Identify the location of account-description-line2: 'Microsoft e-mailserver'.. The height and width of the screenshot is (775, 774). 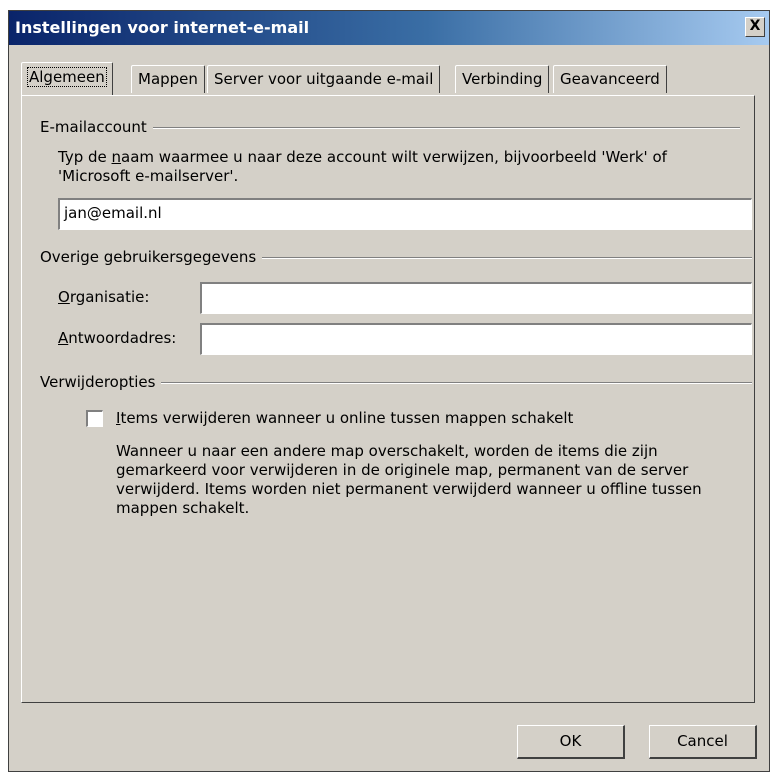
(148, 176).